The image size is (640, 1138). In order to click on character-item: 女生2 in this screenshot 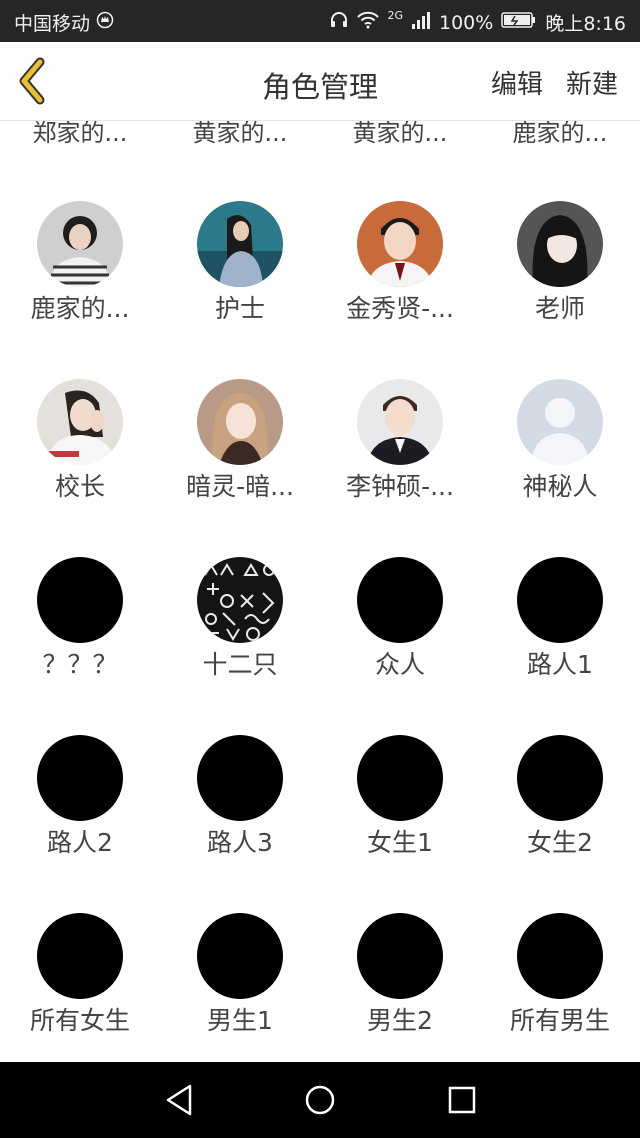, I will do `click(560, 815)`.